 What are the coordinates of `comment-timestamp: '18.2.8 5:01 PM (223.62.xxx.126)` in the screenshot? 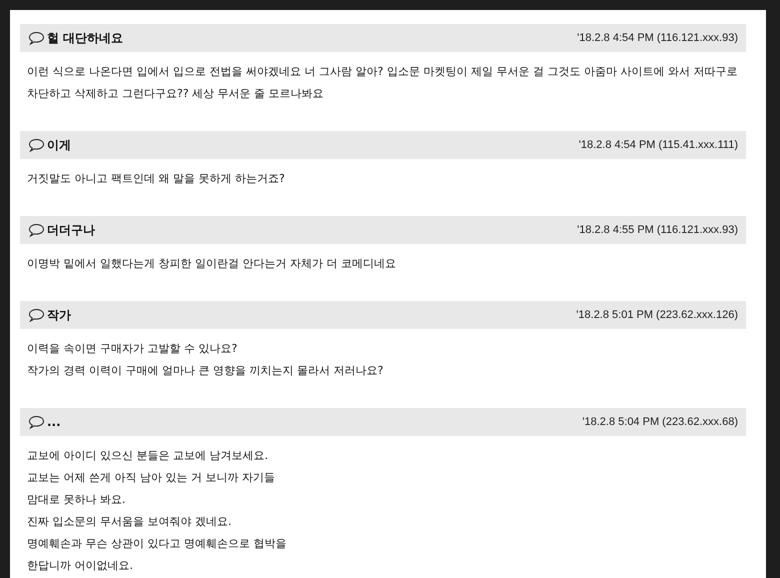 It's located at (657, 315).